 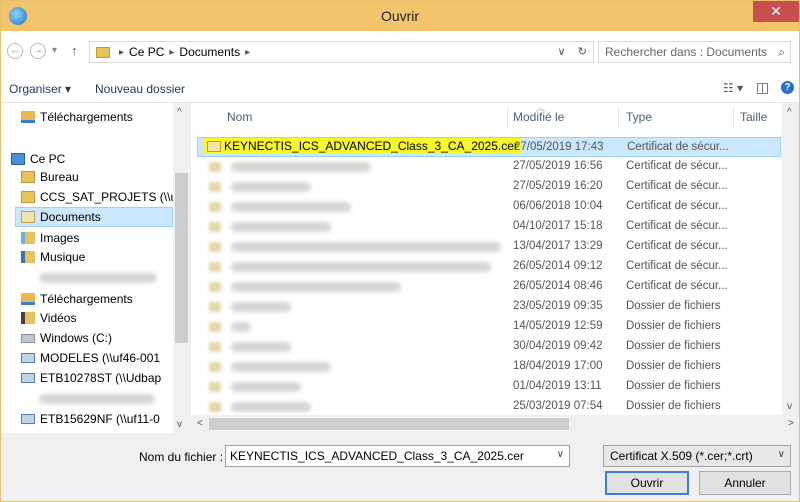 I want to click on view-options-icon: ☷ ▾, so click(x=733, y=88).